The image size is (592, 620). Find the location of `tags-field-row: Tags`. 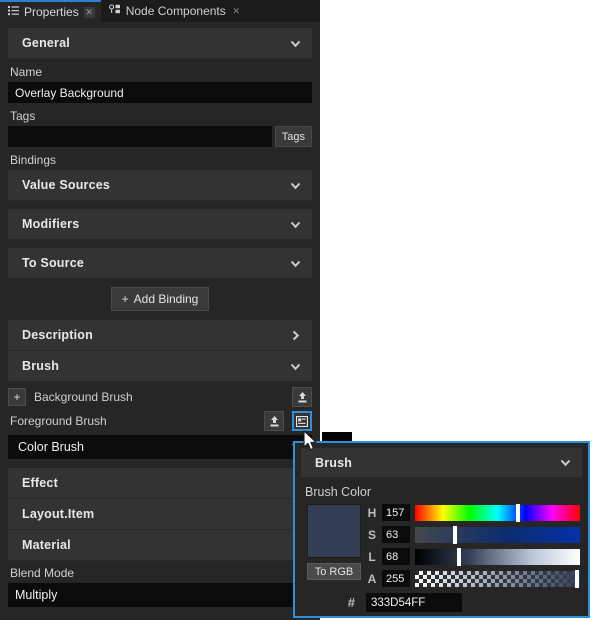

tags-field-row: Tags is located at coordinates (160, 136).